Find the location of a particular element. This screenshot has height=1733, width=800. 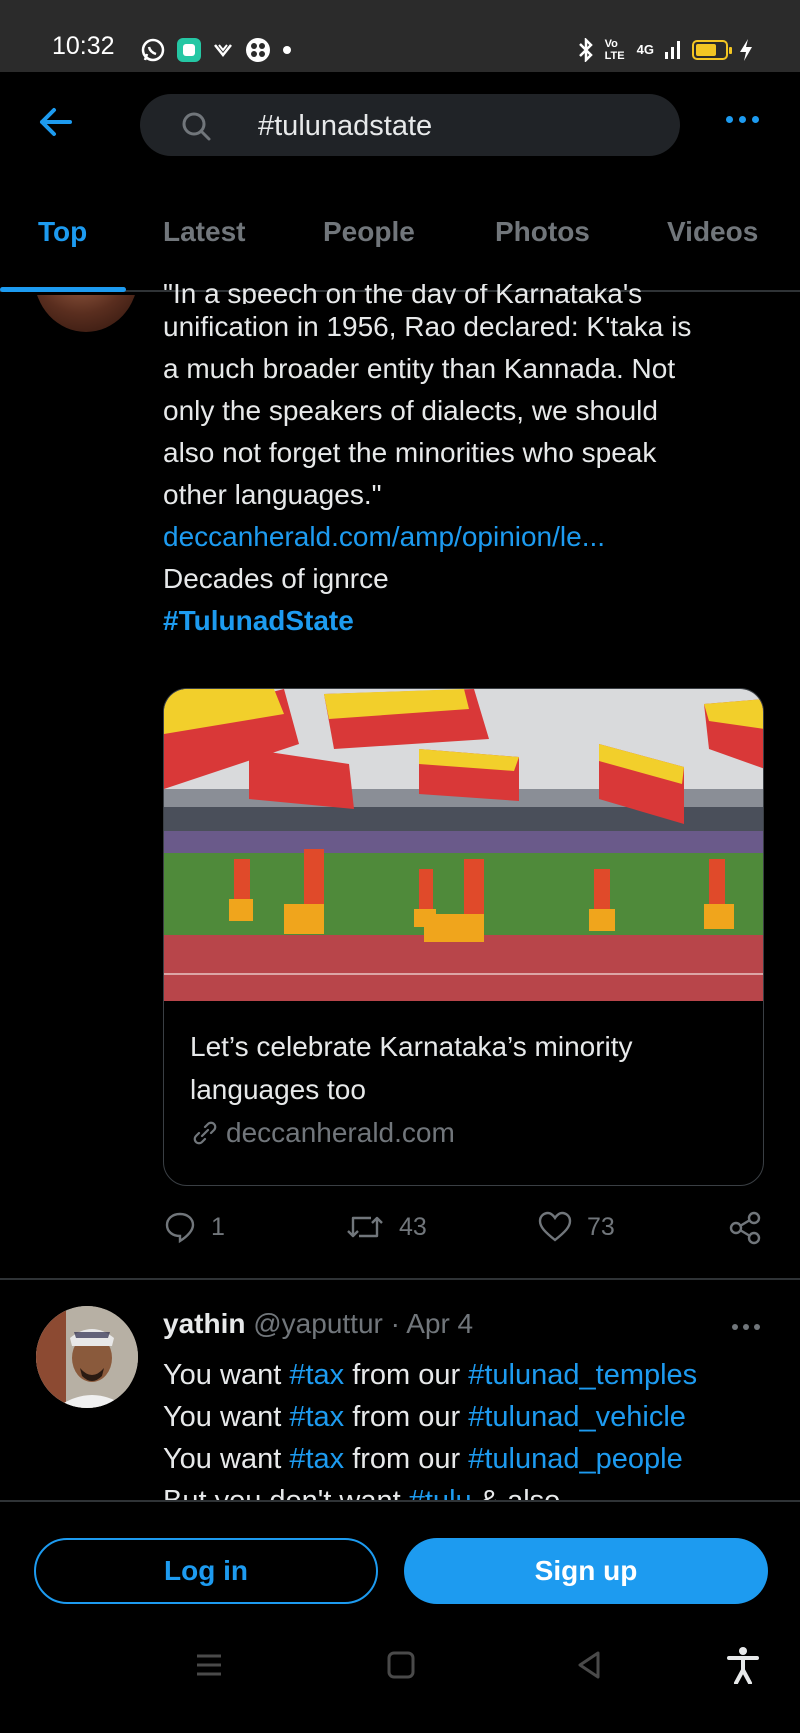

tweet-more-icon is located at coordinates (746, 1327).